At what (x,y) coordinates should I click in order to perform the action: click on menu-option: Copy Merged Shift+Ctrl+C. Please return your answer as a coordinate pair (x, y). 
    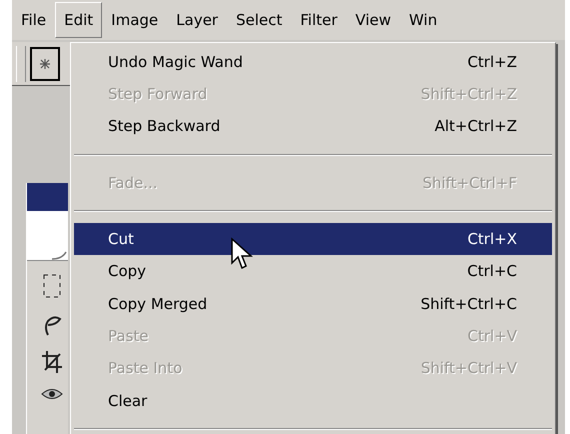
    Looking at the image, I should click on (313, 304).